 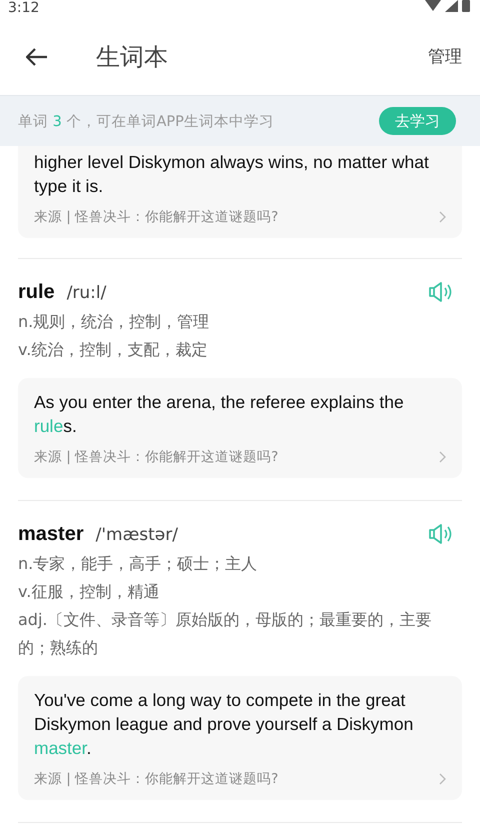 What do you see at coordinates (224, 724) in the screenshot?
I see `example-sentence: You've come a long way to compete in the great Diskymon league and prove yourself a Diskymon master.` at bounding box center [224, 724].